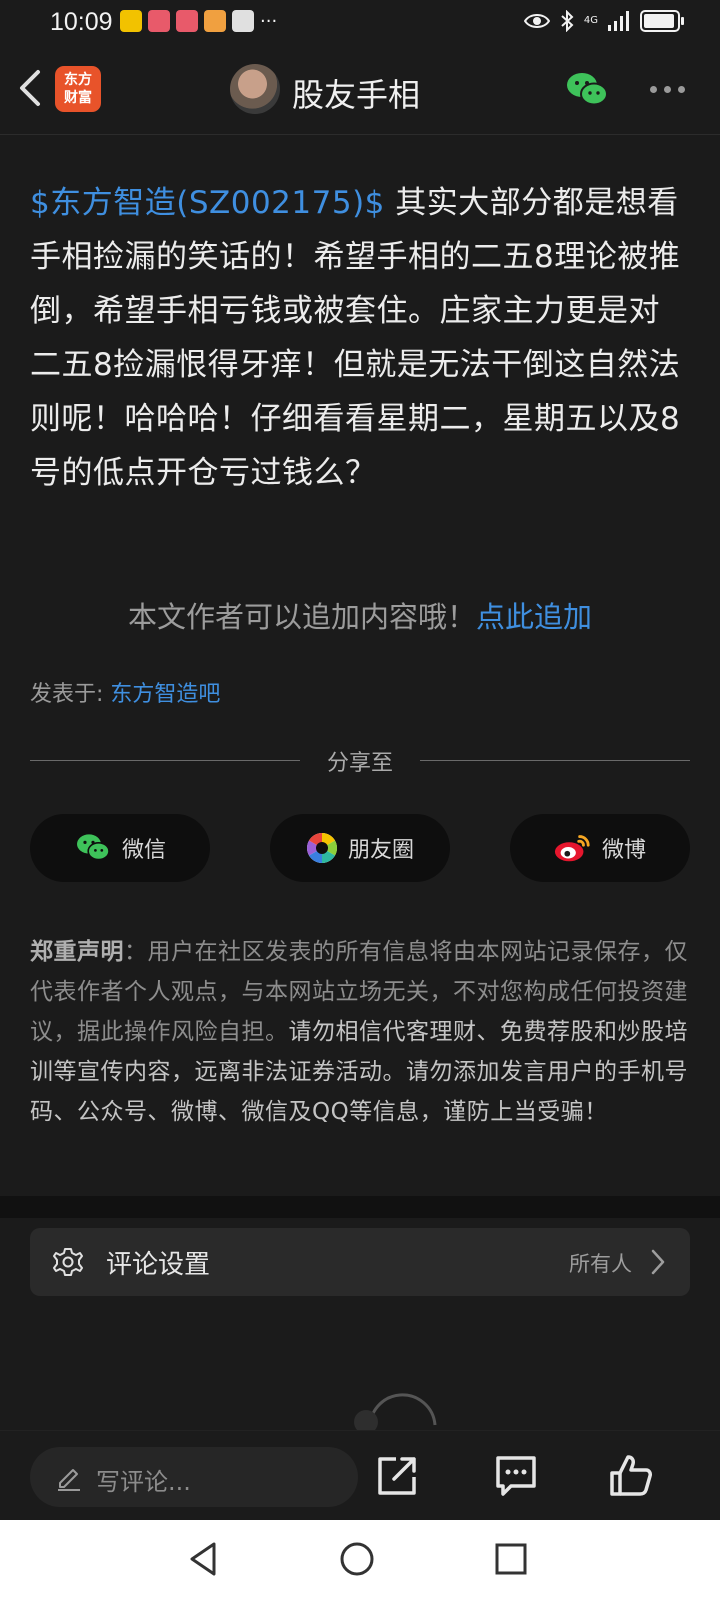 This screenshot has height=1600, width=720. I want to click on page-title: 股友手相, so click(356, 93).